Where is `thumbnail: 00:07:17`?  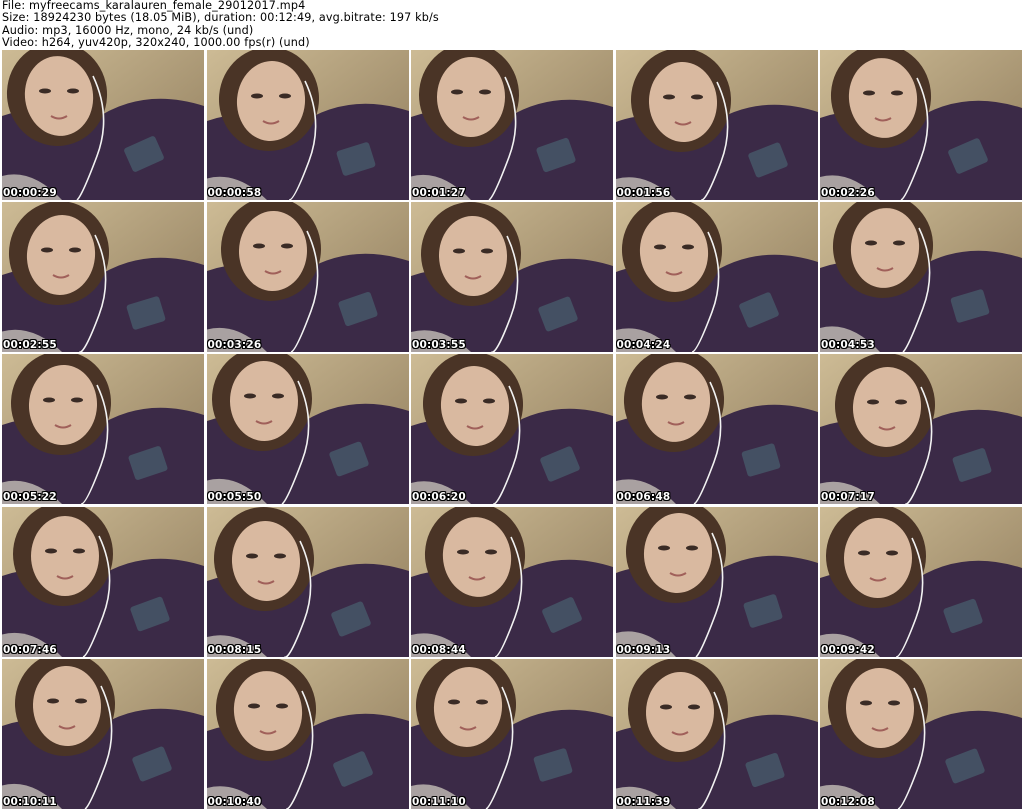 thumbnail: 00:07:17 is located at coordinates (921, 429).